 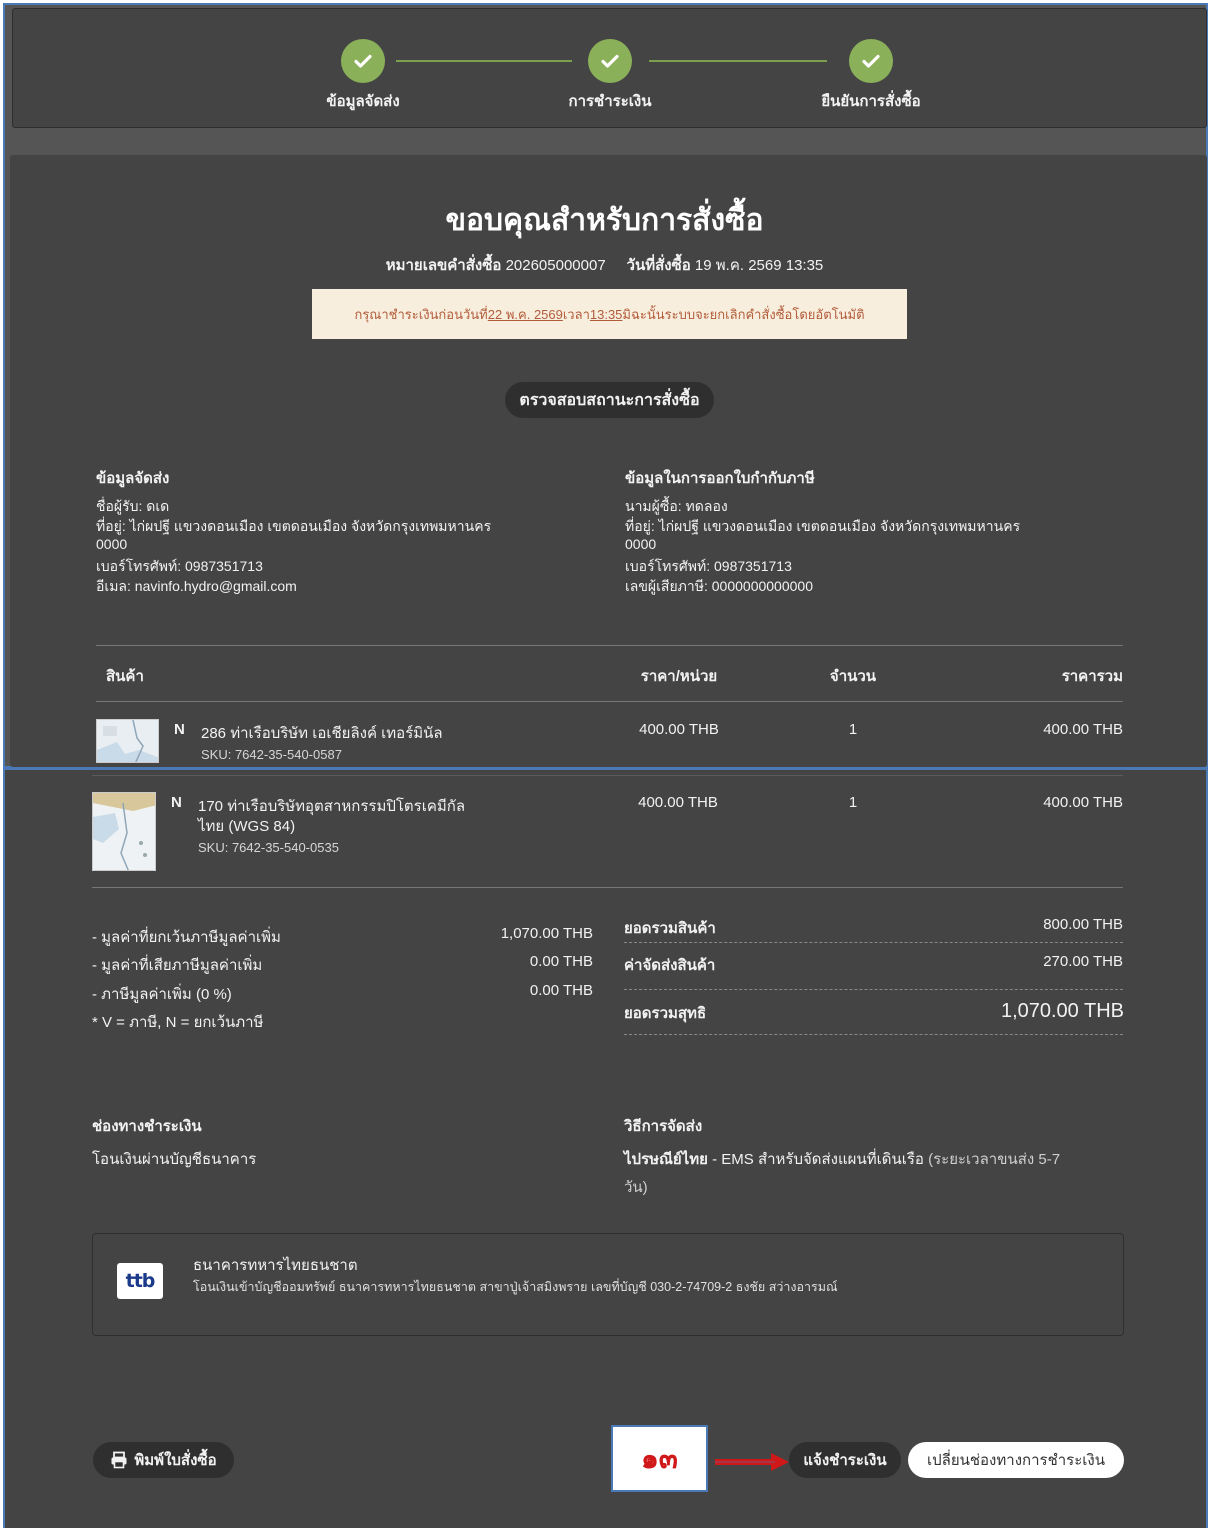 I want to click on notice-deadline-time: 13:35, so click(x=606, y=314).